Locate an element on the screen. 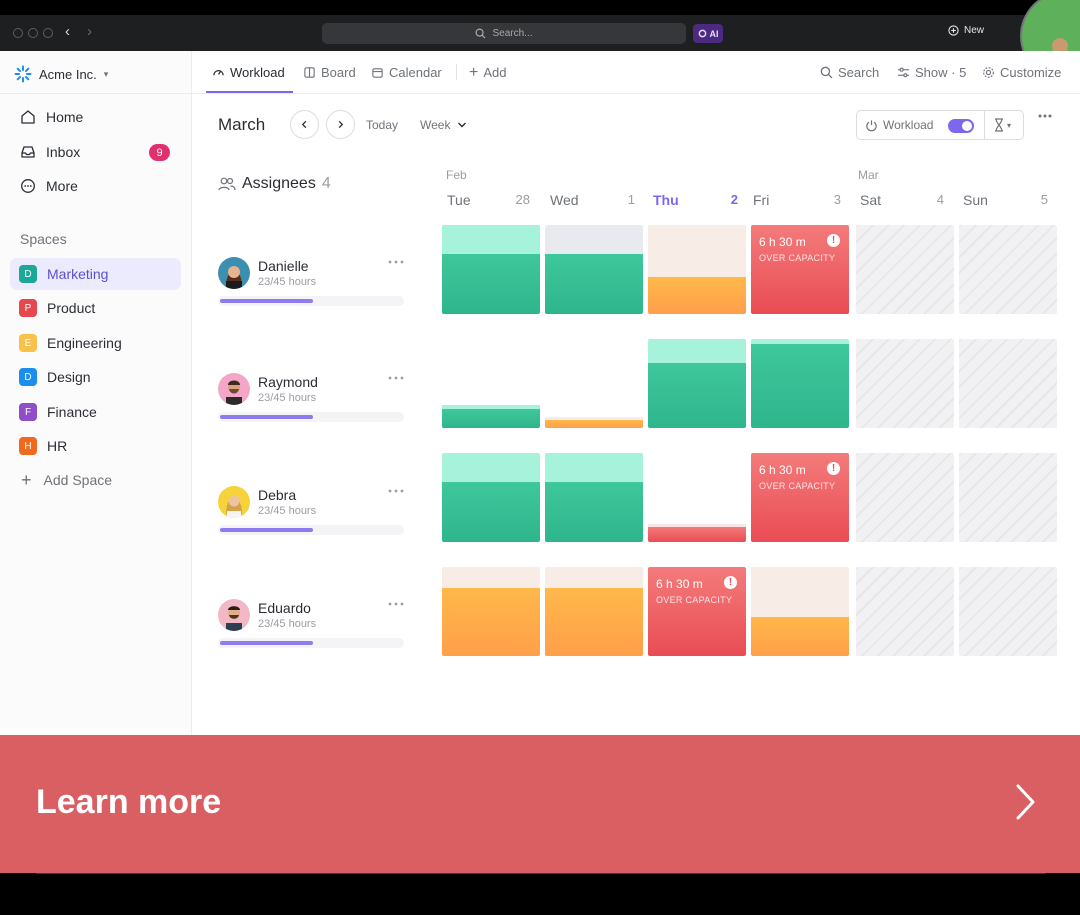 The height and width of the screenshot is (915, 1080). show-fields-label: Show · 5 is located at coordinates (941, 72).